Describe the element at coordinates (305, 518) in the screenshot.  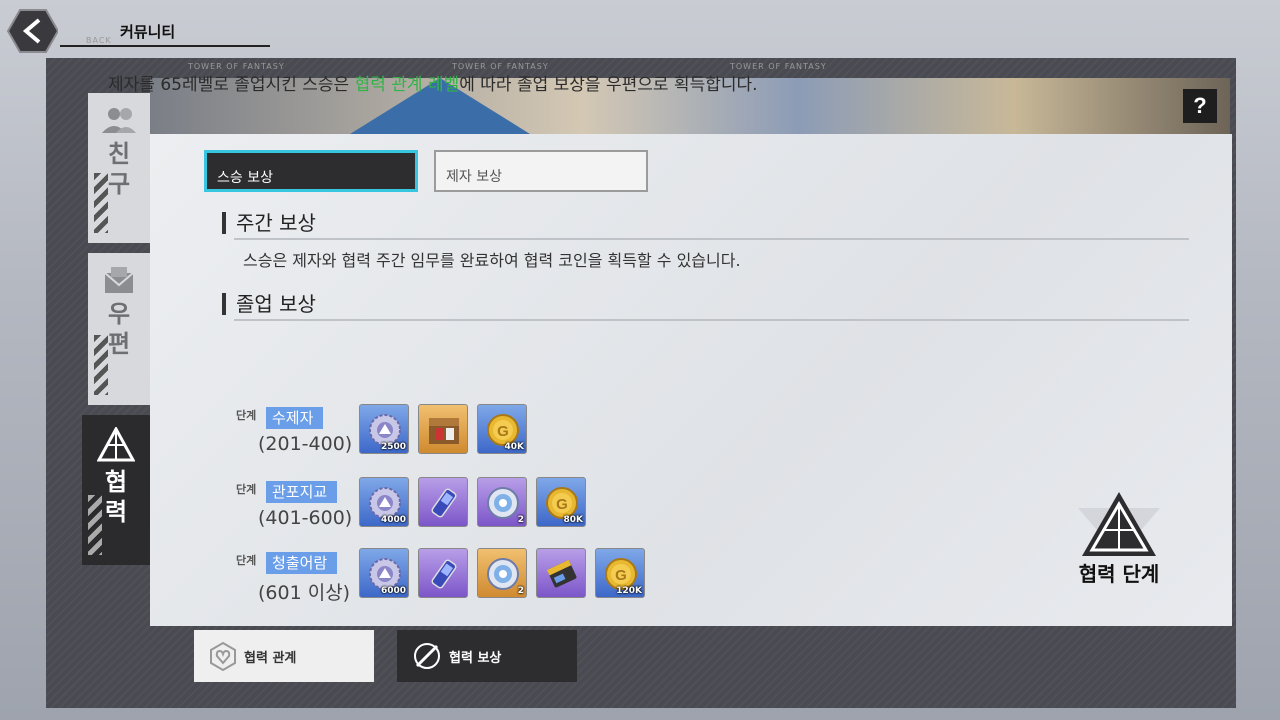
I see `tier-range: (401-600)` at that location.